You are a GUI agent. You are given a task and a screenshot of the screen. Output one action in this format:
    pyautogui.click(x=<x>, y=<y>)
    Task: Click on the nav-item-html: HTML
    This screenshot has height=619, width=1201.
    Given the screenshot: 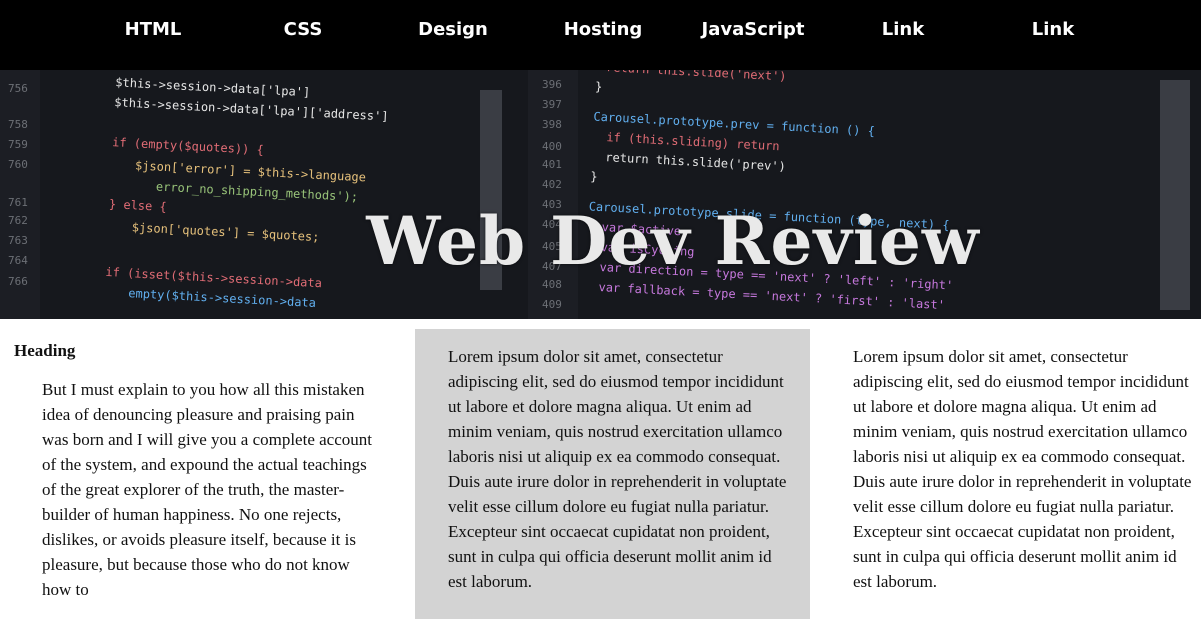 What is the action you would take?
    pyautogui.click(x=153, y=29)
    